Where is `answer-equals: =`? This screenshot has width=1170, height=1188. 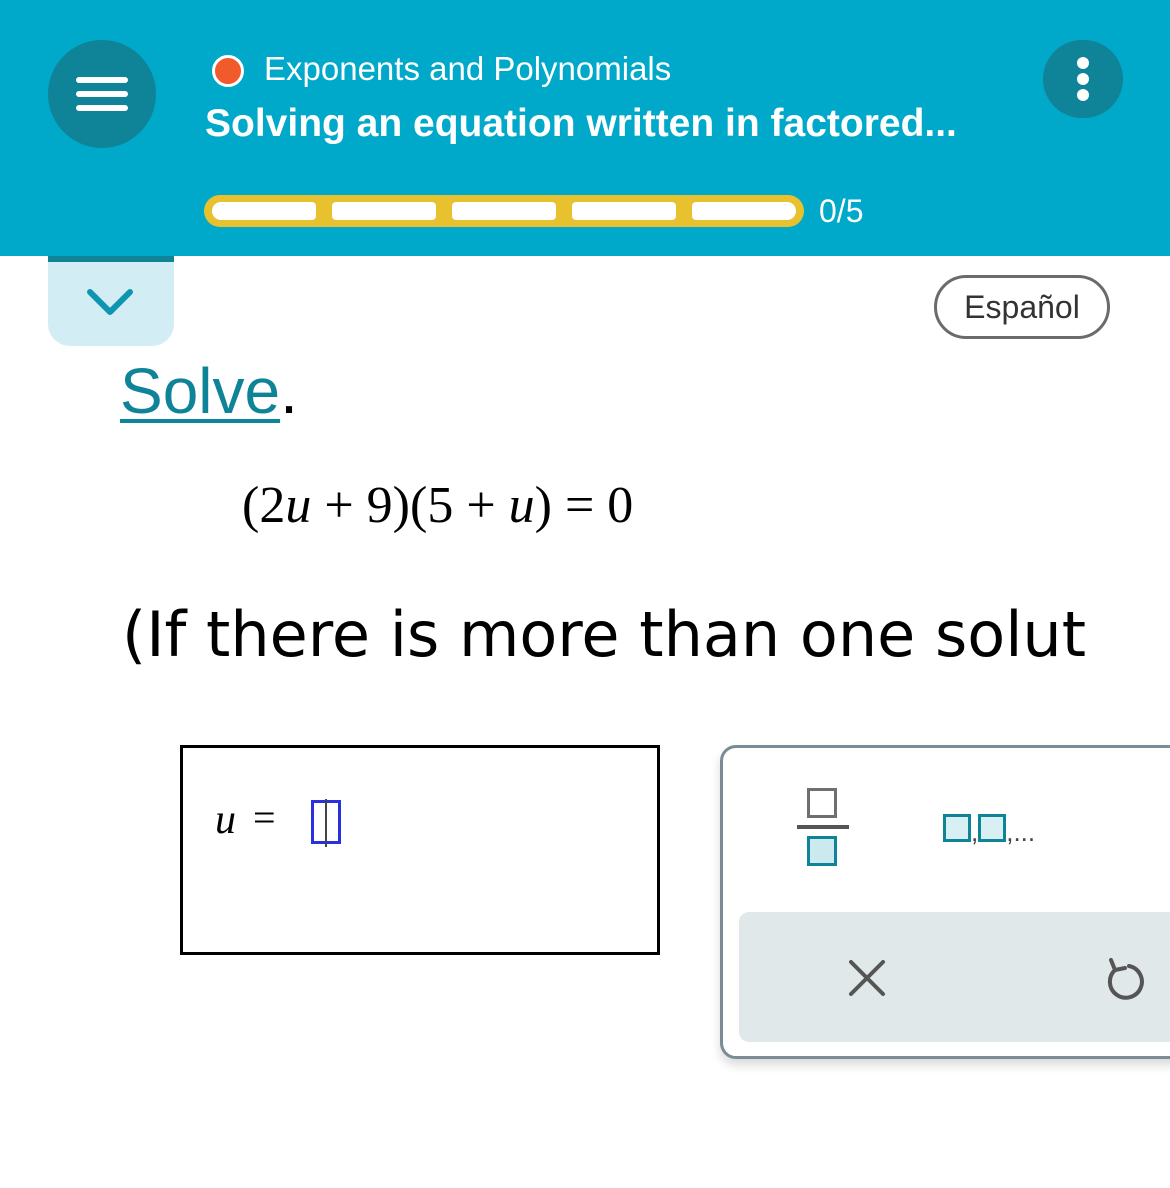
answer-equals: = is located at coordinates (264, 817).